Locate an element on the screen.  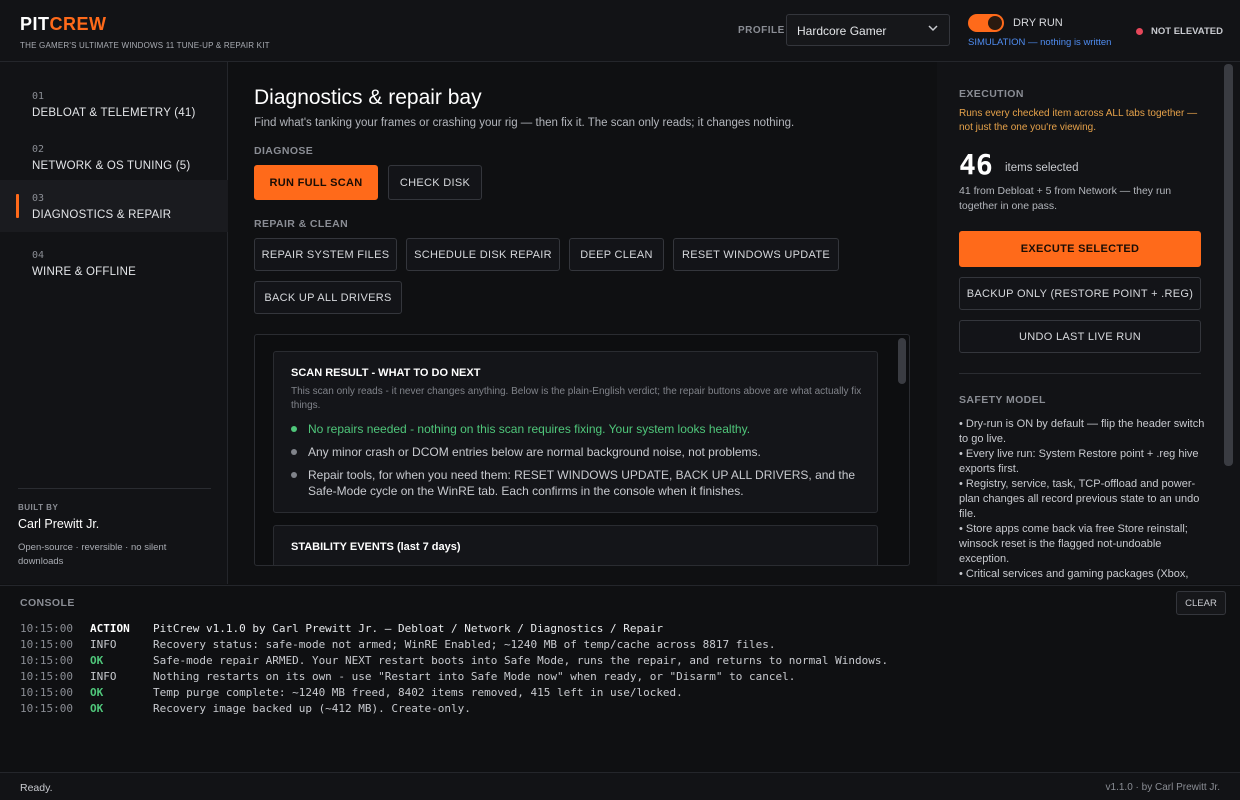
execution-panel-scrollbar is located at coordinates (1228, 265).